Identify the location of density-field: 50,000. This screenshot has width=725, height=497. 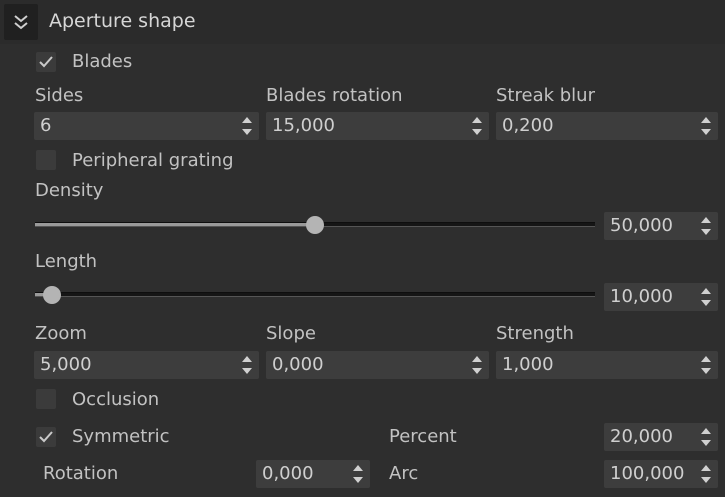
(661, 226).